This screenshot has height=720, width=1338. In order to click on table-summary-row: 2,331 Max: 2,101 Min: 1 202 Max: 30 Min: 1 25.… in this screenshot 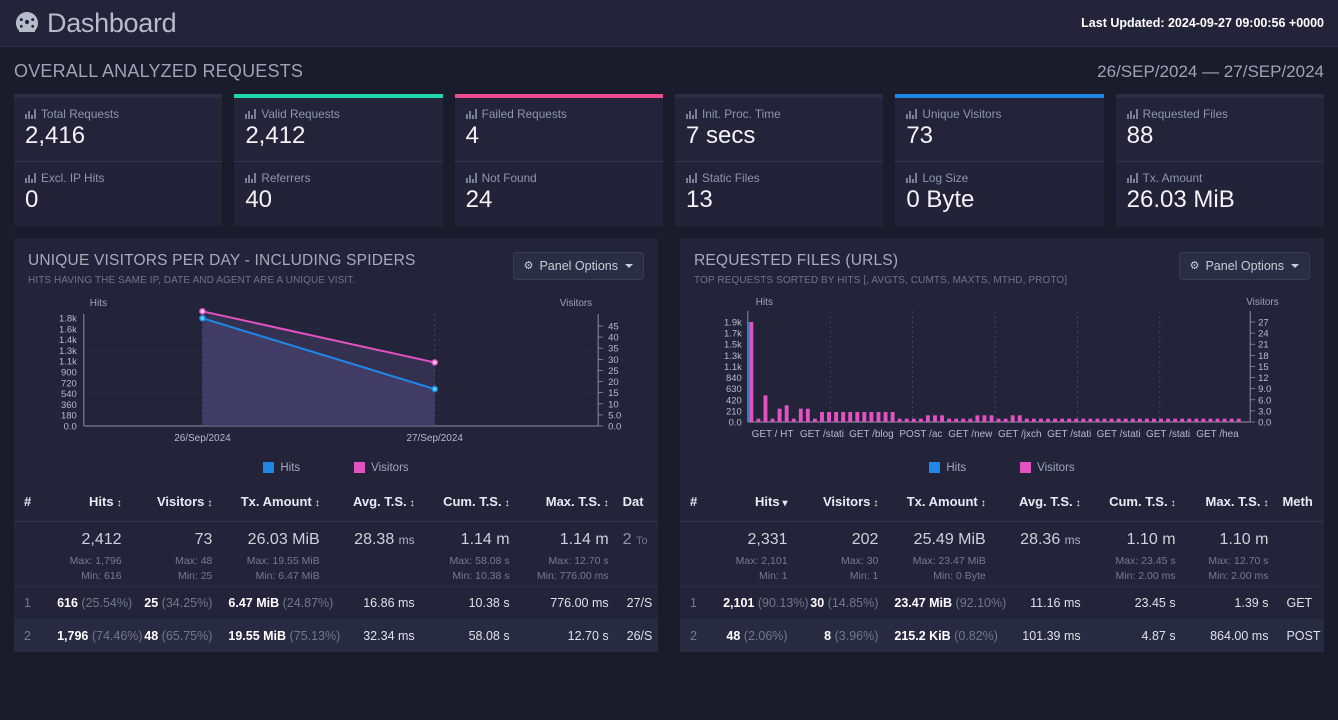, I will do `click(1002, 553)`.